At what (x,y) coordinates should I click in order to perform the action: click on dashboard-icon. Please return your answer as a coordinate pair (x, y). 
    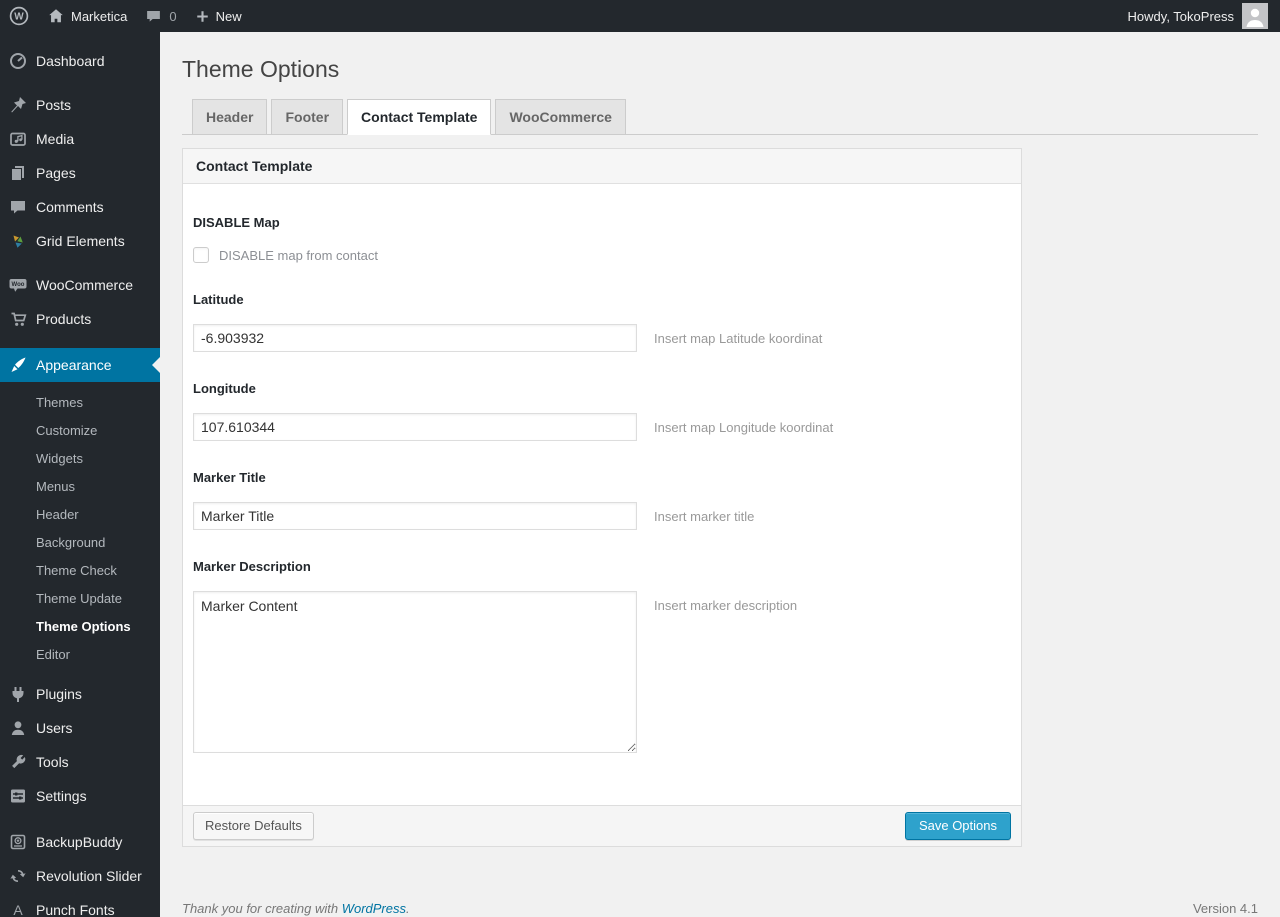
    Looking at the image, I should click on (18, 61).